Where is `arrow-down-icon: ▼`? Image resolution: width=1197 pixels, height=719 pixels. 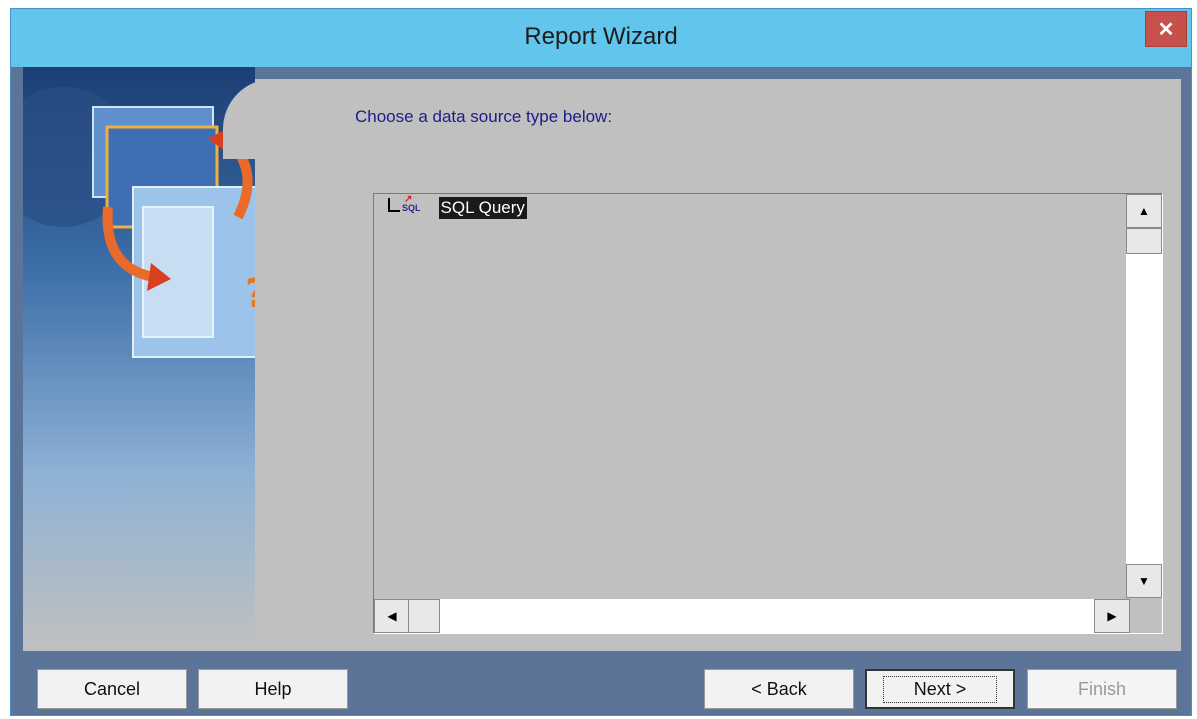
arrow-down-icon: ▼ is located at coordinates (1144, 581).